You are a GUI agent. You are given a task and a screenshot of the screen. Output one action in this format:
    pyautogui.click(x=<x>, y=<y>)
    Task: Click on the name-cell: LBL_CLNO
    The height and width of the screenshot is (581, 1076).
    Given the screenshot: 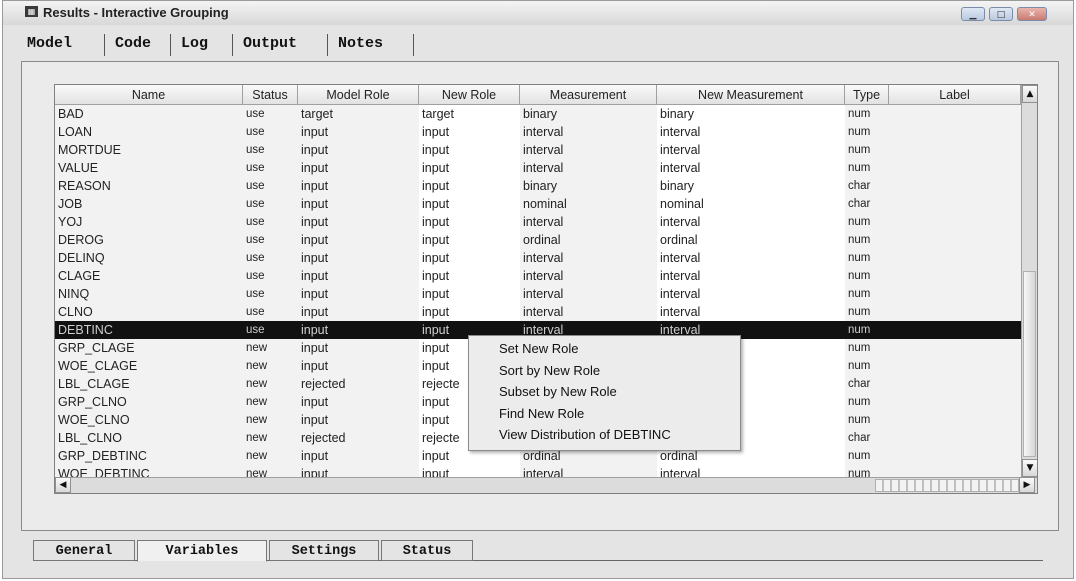 What is the action you would take?
    pyautogui.click(x=90, y=438)
    